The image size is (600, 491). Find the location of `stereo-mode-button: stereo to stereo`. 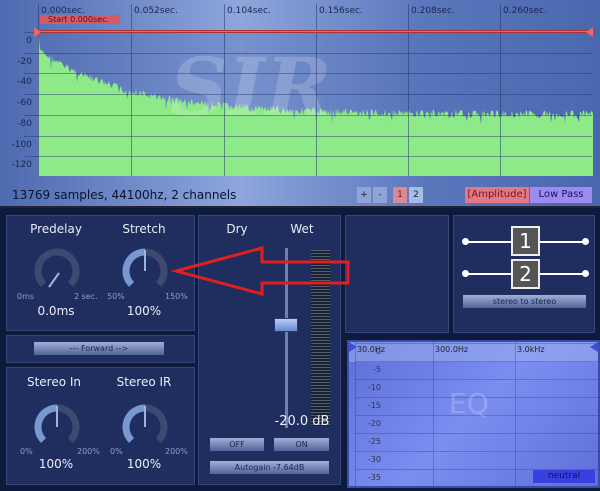

stereo-mode-button: stereo to stereo is located at coordinates (524, 301).